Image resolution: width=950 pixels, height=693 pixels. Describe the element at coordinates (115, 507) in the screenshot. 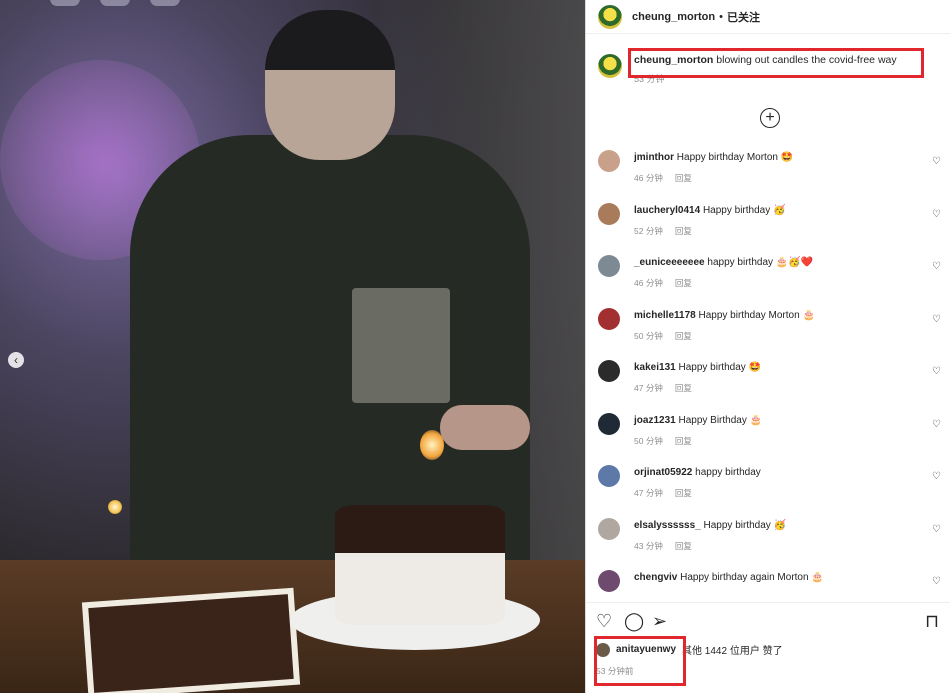

I see `candle-flame` at that location.